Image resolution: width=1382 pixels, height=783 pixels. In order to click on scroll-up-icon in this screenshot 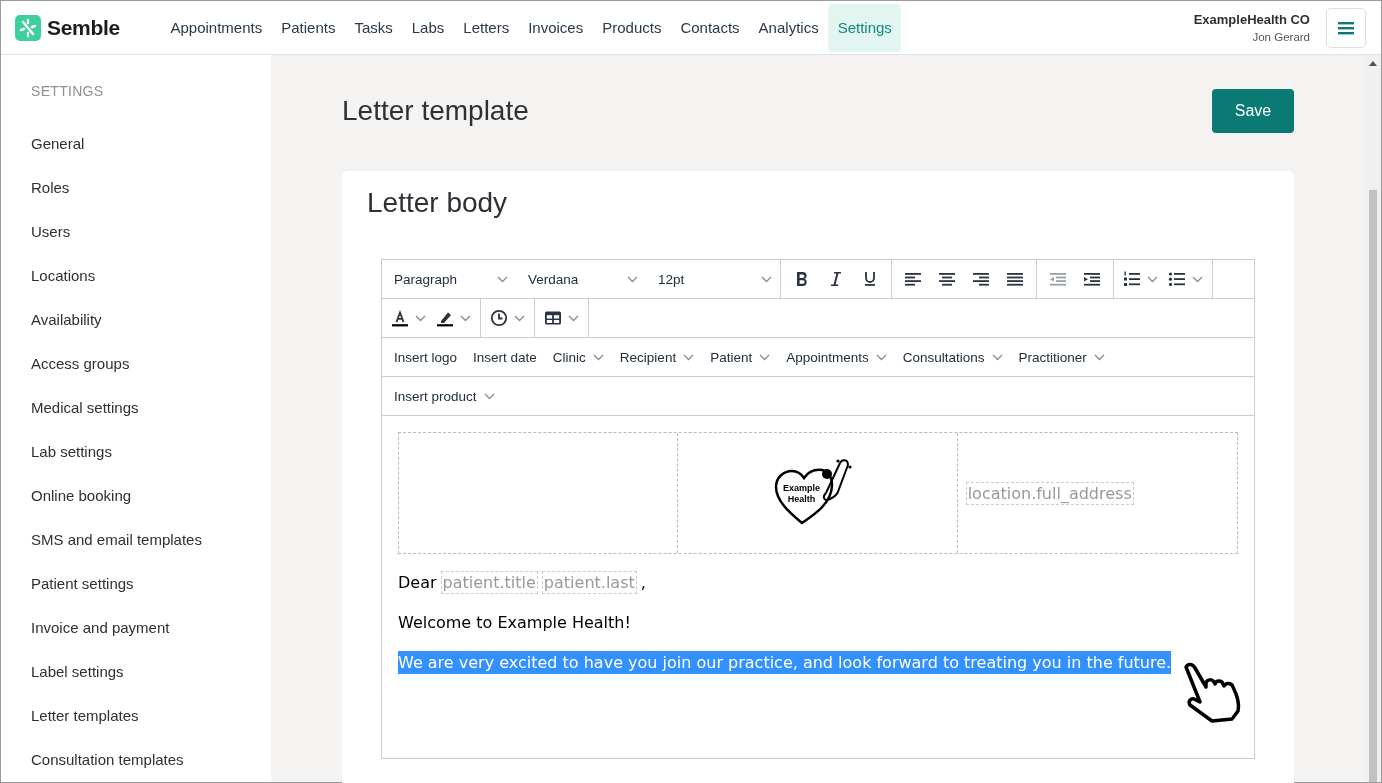, I will do `click(1373, 63)`.